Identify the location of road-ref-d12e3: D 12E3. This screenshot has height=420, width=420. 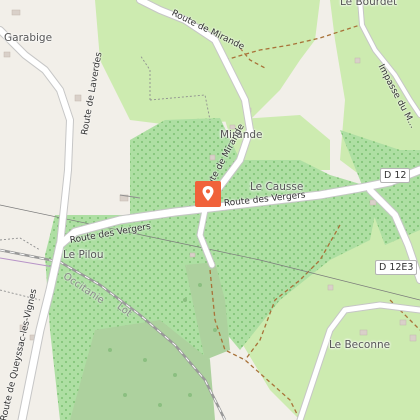
(396, 267).